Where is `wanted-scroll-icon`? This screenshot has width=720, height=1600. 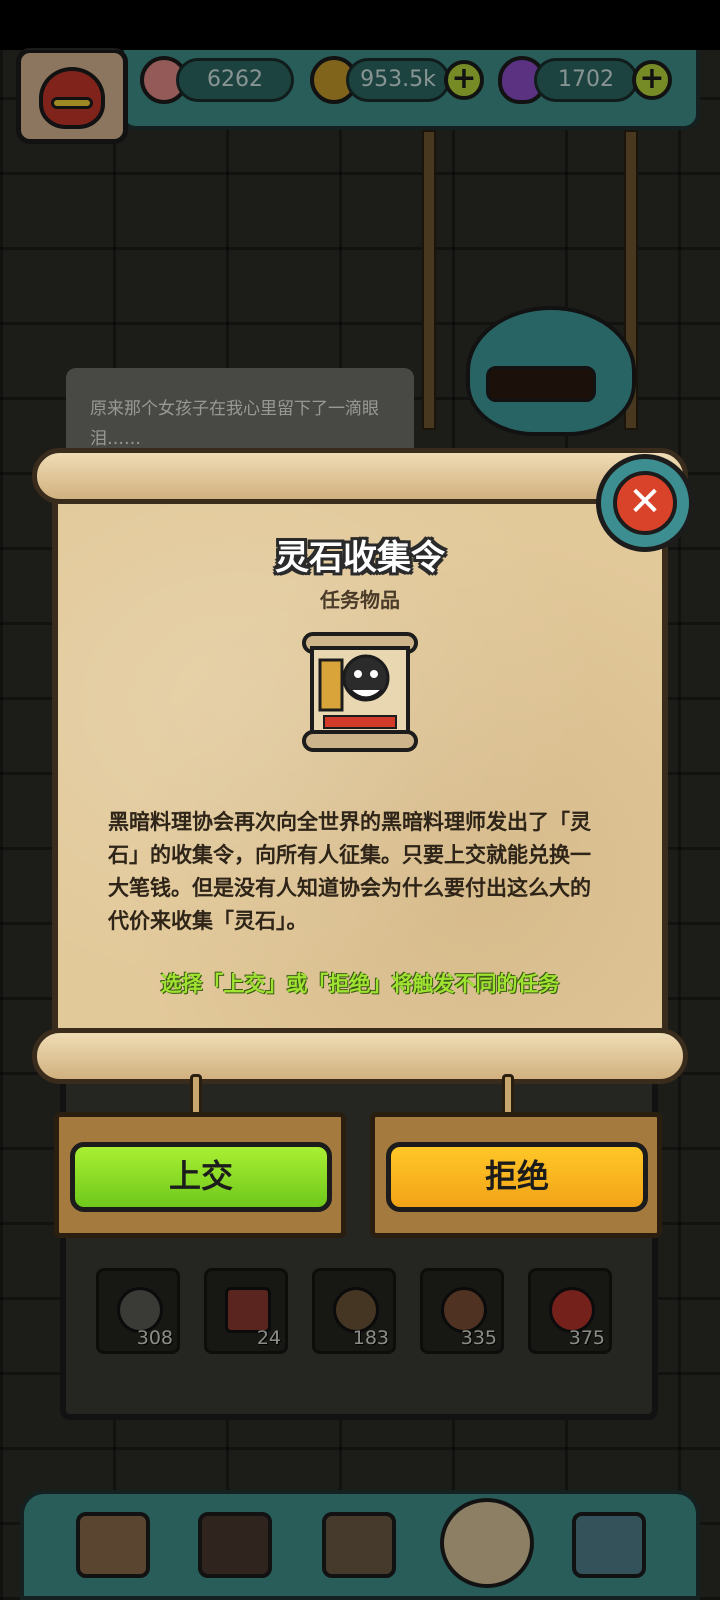 wanted-scroll-icon is located at coordinates (360, 692).